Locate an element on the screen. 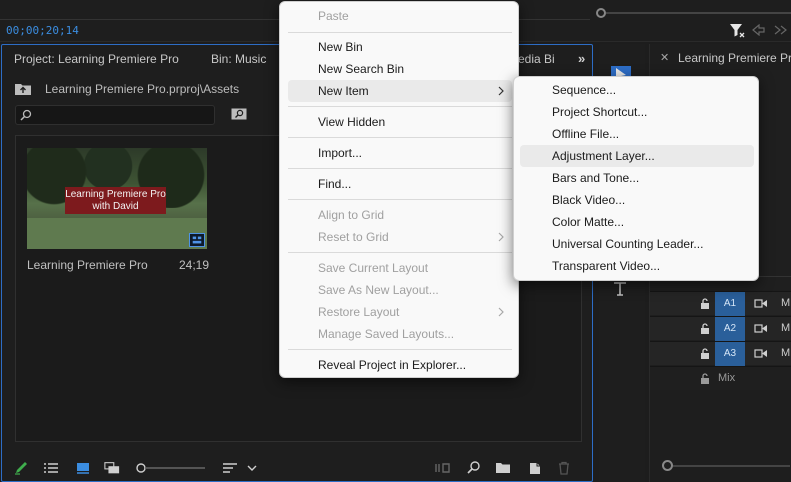 The width and height of the screenshot is (791, 482). track-target-a2: A2 is located at coordinates (730, 329).